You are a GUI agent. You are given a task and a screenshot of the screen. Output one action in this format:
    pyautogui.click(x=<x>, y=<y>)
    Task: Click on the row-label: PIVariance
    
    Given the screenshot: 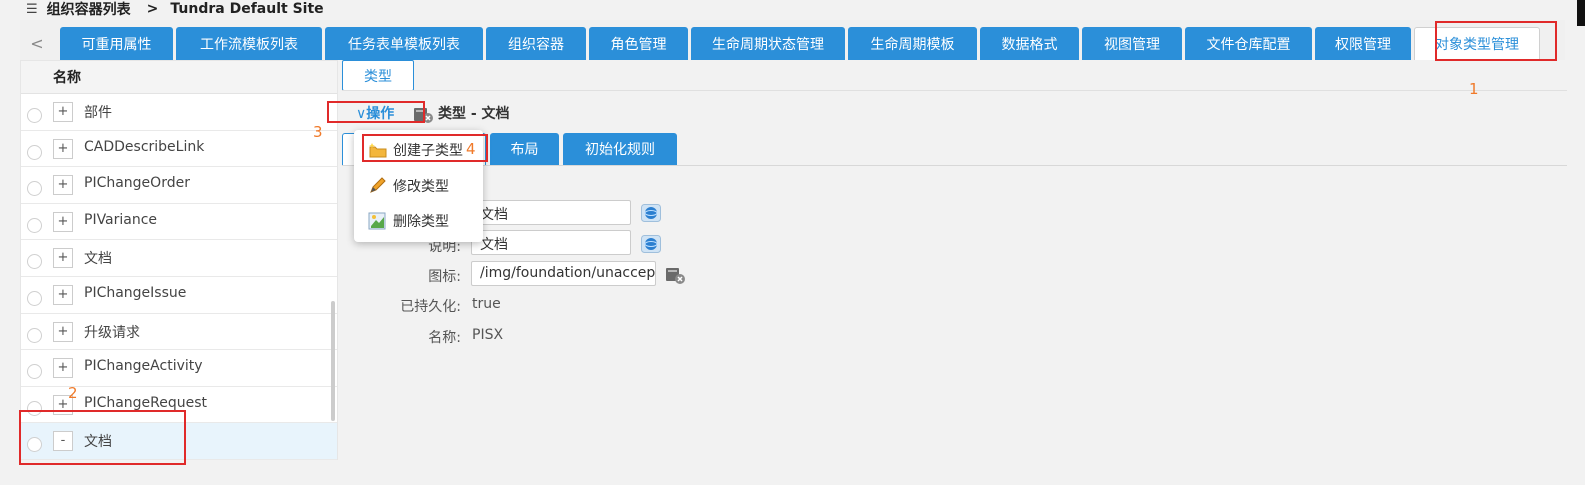 What is the action you would take?
    pyautogui.click(x=121, y=219)
    